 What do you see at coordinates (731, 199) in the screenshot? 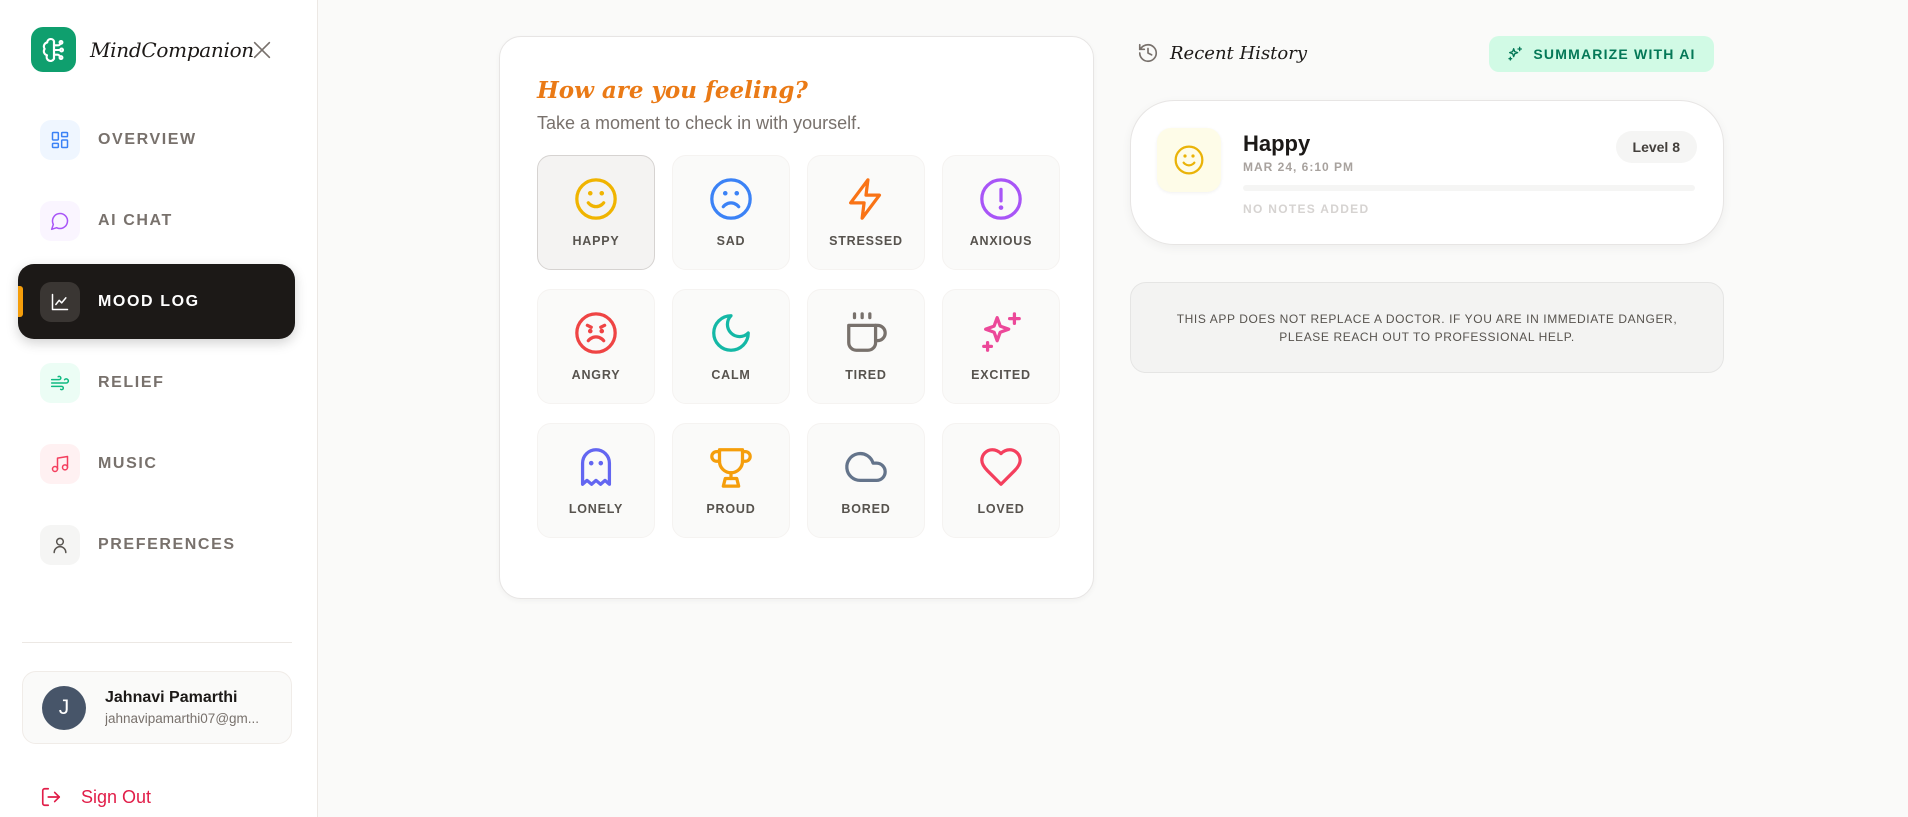
I see `frown-icon` at bounding box center [731, 199].